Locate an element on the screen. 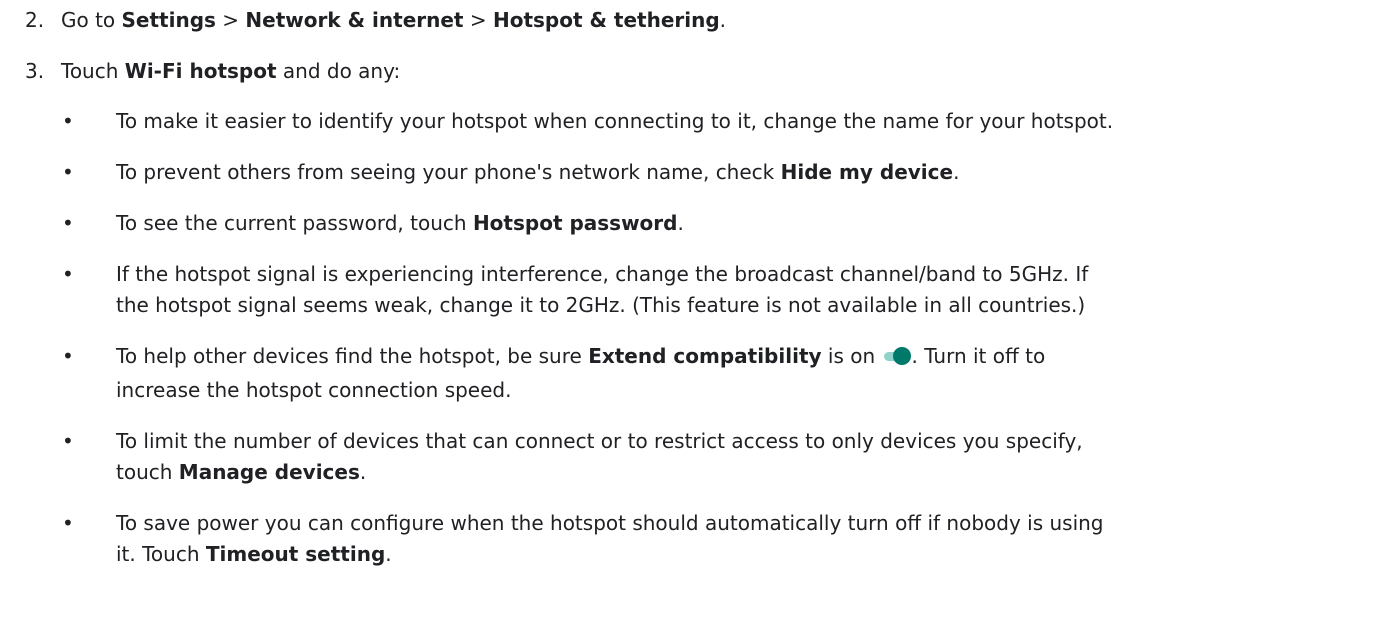  step-text: Touch Wi-Fi hotspot and do any: is located at coordinates (231, 71).